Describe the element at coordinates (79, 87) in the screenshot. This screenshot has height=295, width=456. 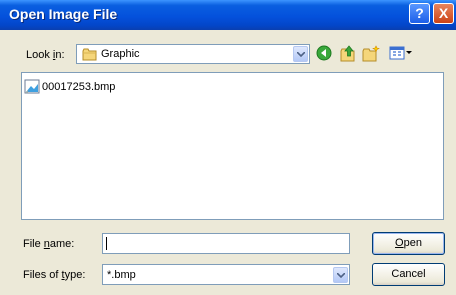
I see `file-name: 00017253.bmp` at that location.